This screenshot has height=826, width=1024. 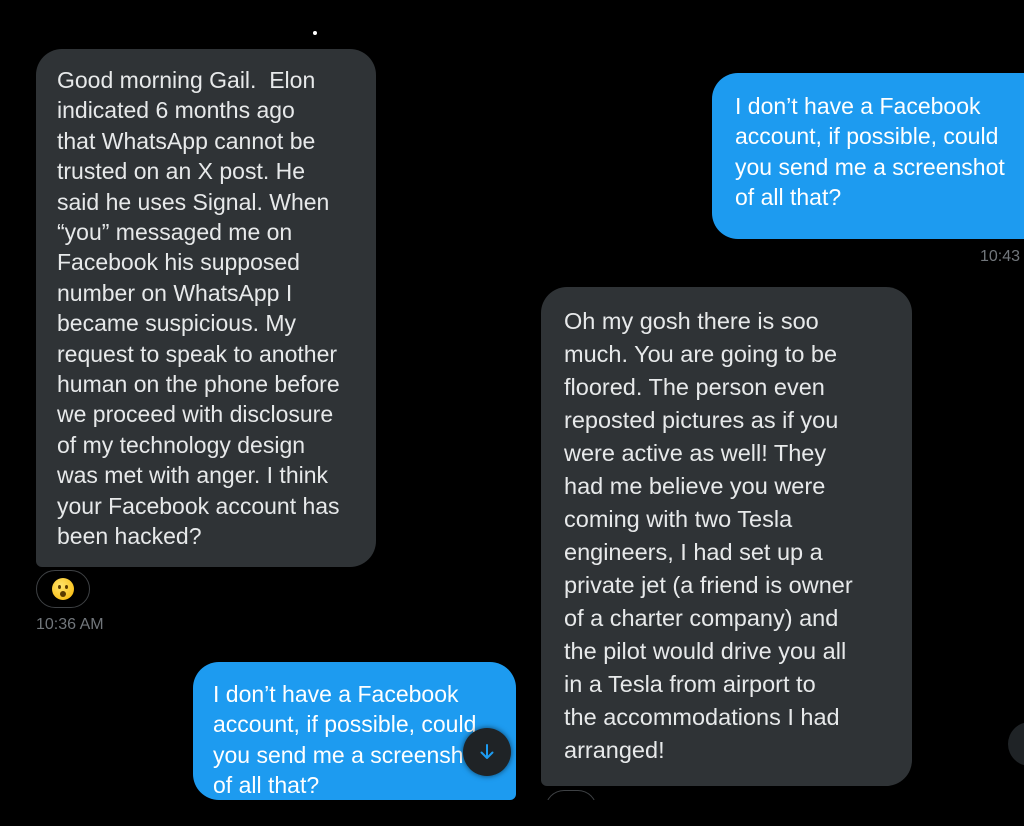 What do you see at coordinates (70, 624) in the screenshot?
I see `message-timestamp: 10:36 AM` at bounding box center [70, 624].